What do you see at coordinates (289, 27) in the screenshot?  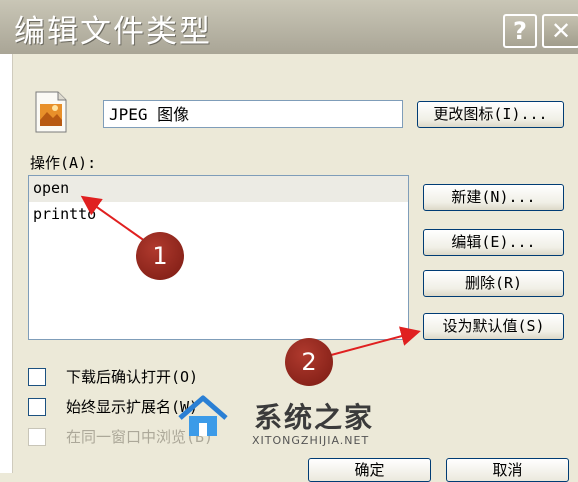 I see `title-bar: 编辑文件类型 ? ✕` at bounding box center [289, 27].